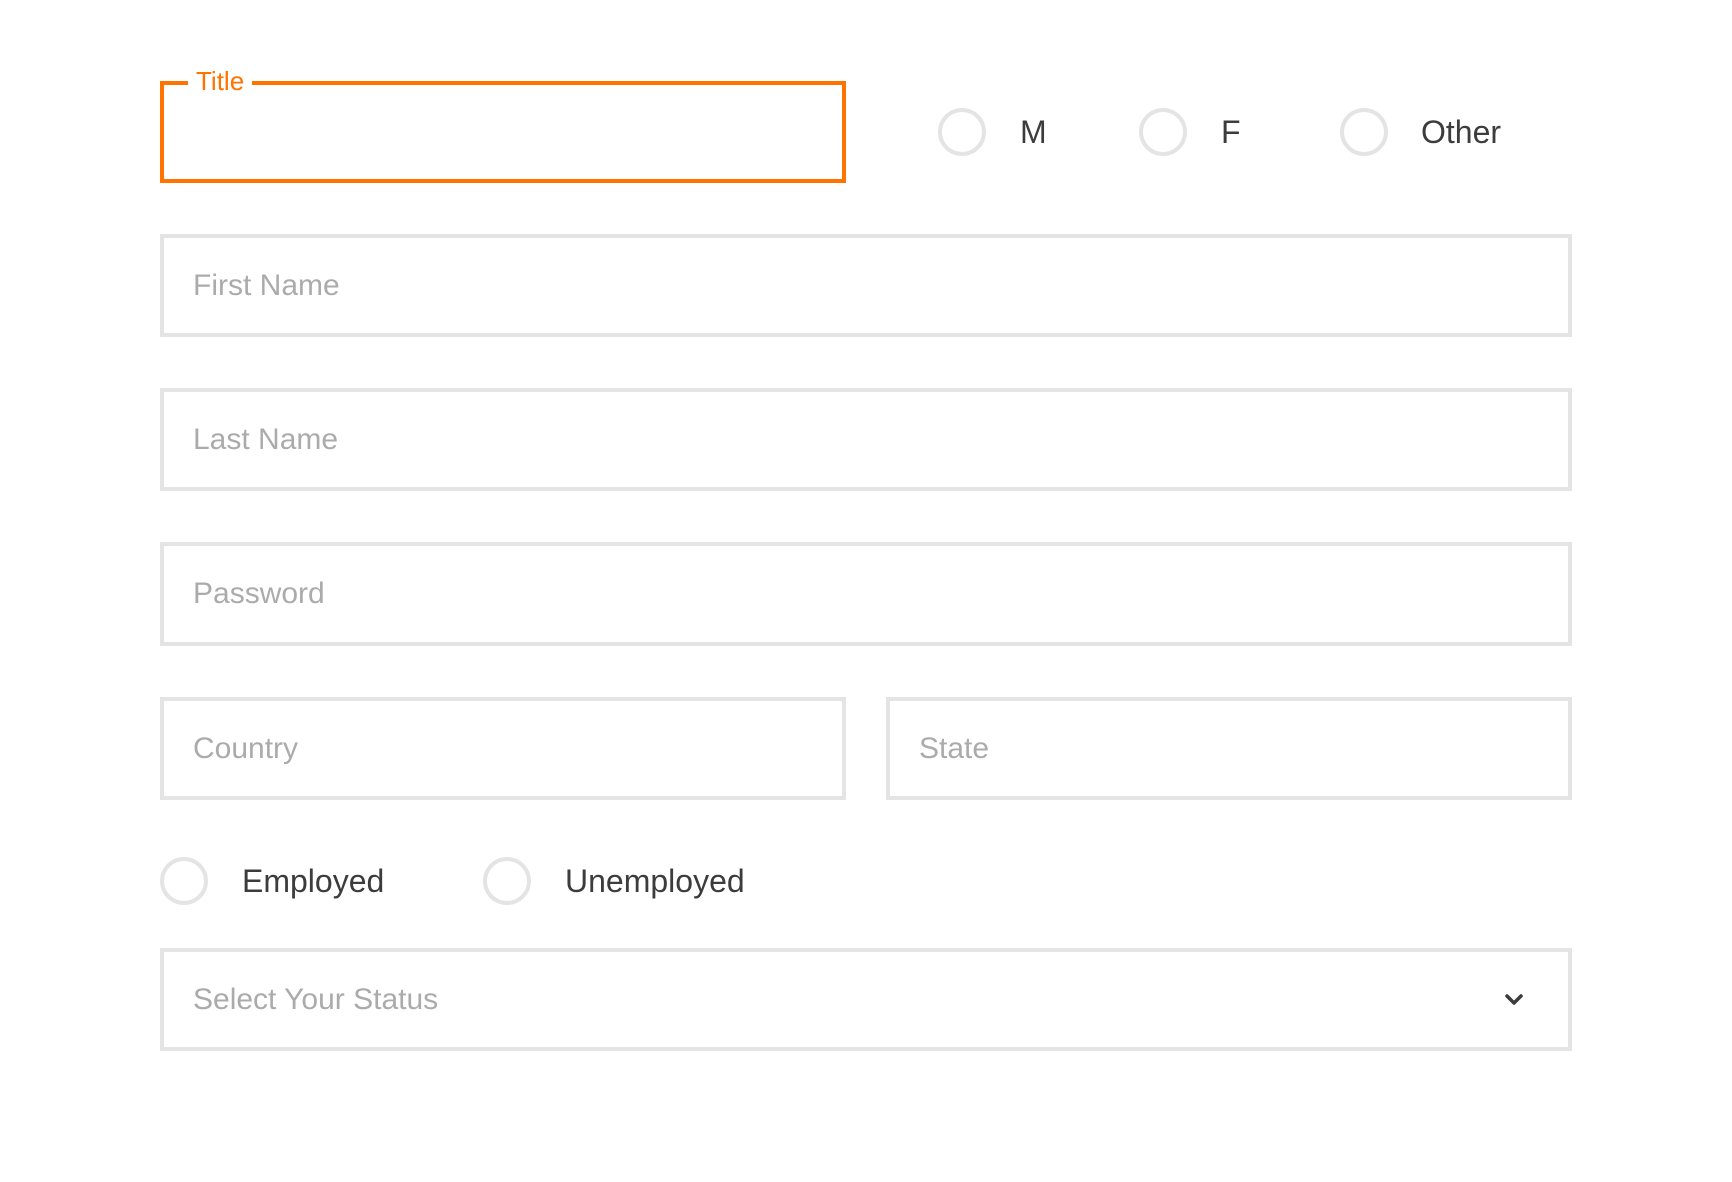 The height and width of the screenshot is (1182, 1732). Describe the element at coordinates (503, 132) in the screenshot. I see `title-input` at that location.